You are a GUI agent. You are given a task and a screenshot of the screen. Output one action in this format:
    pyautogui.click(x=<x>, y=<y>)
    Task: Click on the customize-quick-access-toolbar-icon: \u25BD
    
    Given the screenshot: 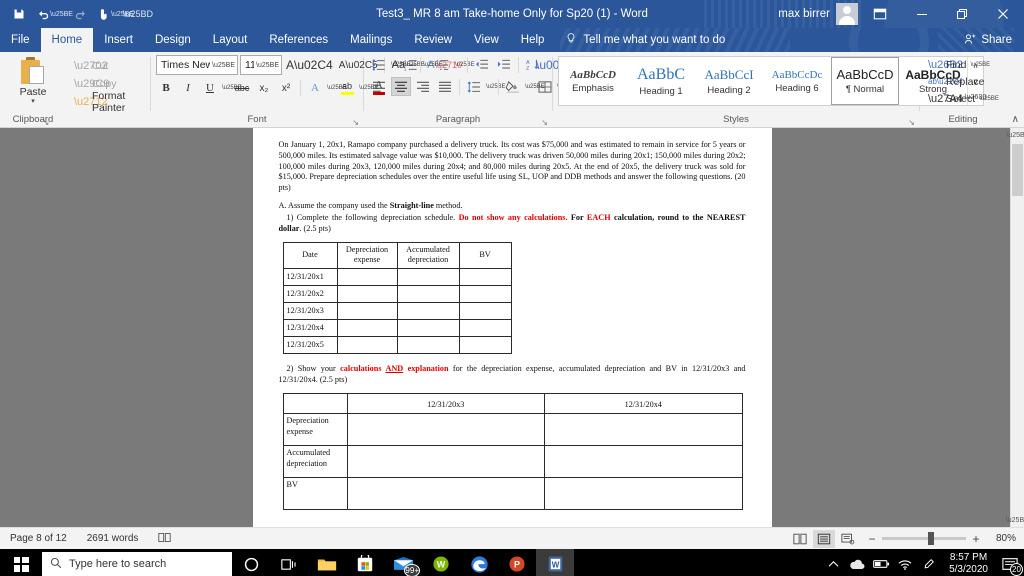 What is the action you would take?
    pyautogui.click(x=138, y=14)
    